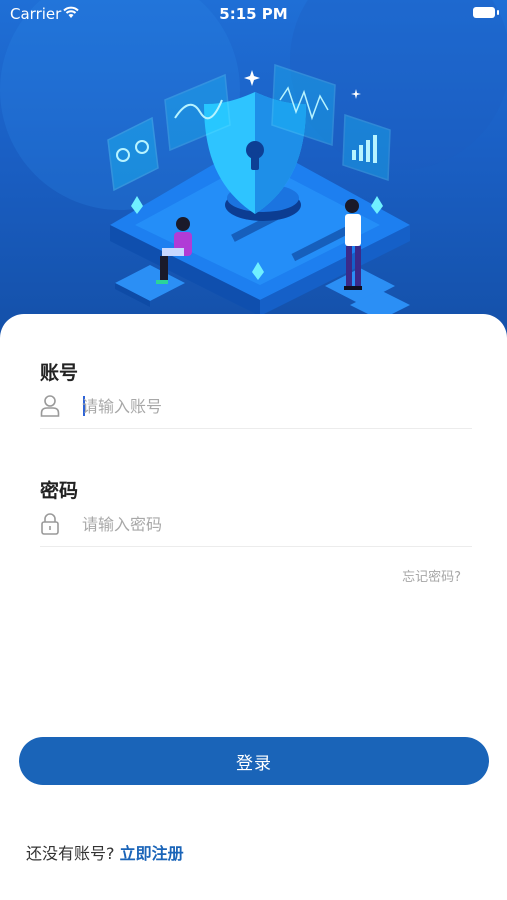  What do you see at coordinates (59, 491) in the screenshot?
I see `password-label: 密码` at bounding box center [59, 491].